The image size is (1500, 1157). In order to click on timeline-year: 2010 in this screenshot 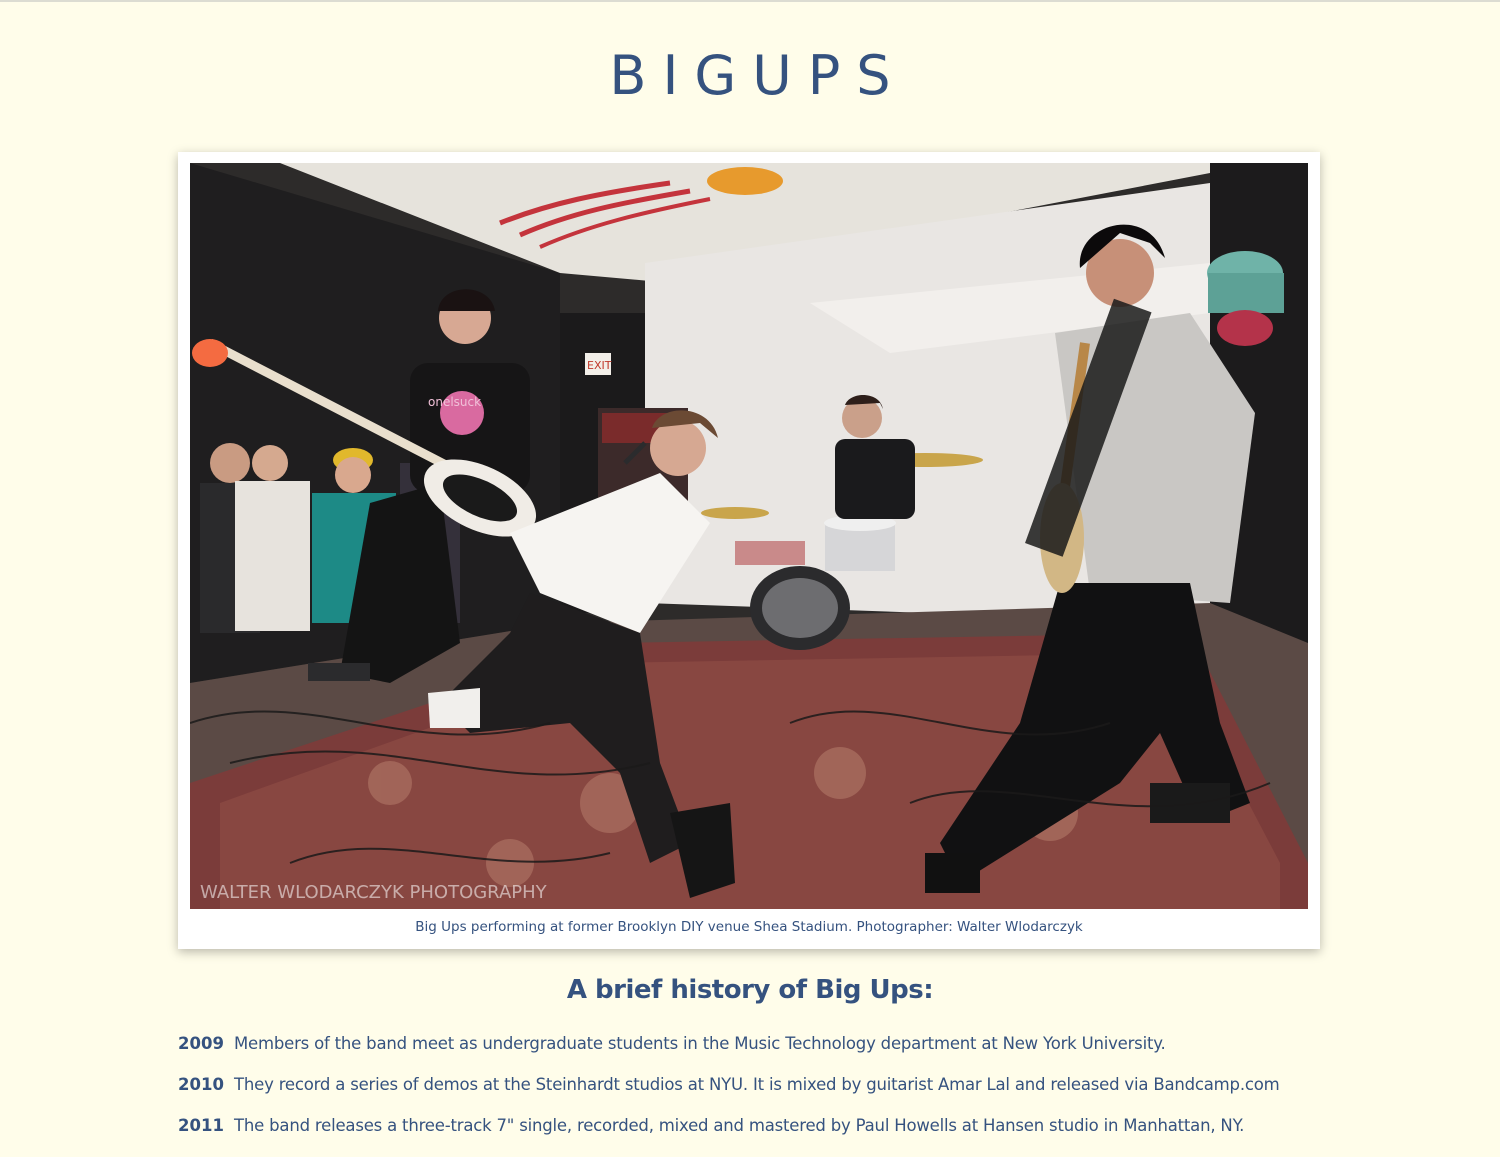, I will do `click(201, 1084)`.